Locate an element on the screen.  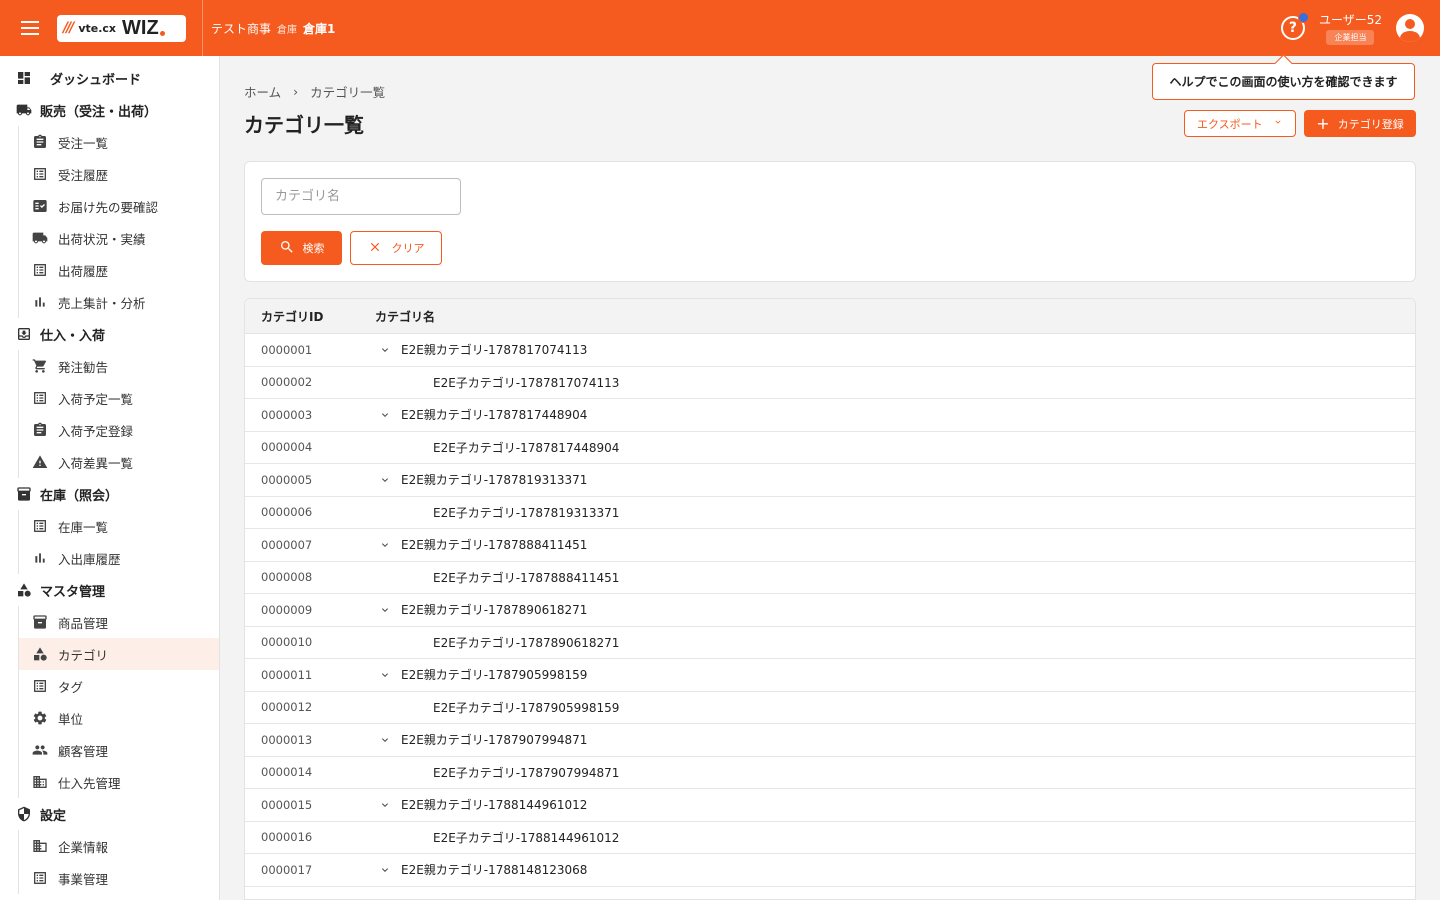
table-row: 0000013 E2E親カテゴリ-1787907994871 is located at coordinates (830, 740).